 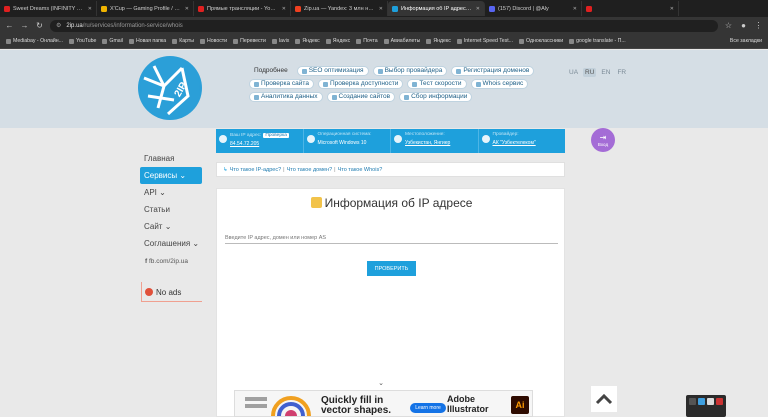 I want to click on login-icon: ⇥, so click(x=603, y=137).